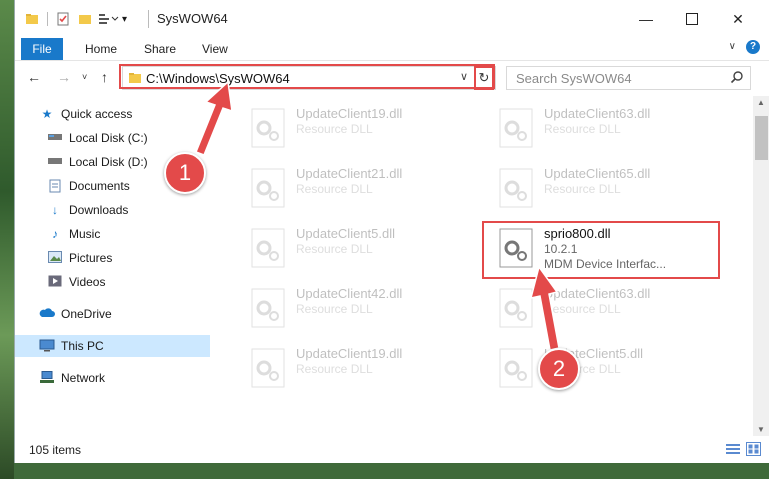 The height and width of the screenshot is (479, 769). Describe the element at coordinates (127, 258) in the screenshot. I see `sidebar-item-pictures: Pictures 📌` at that location.